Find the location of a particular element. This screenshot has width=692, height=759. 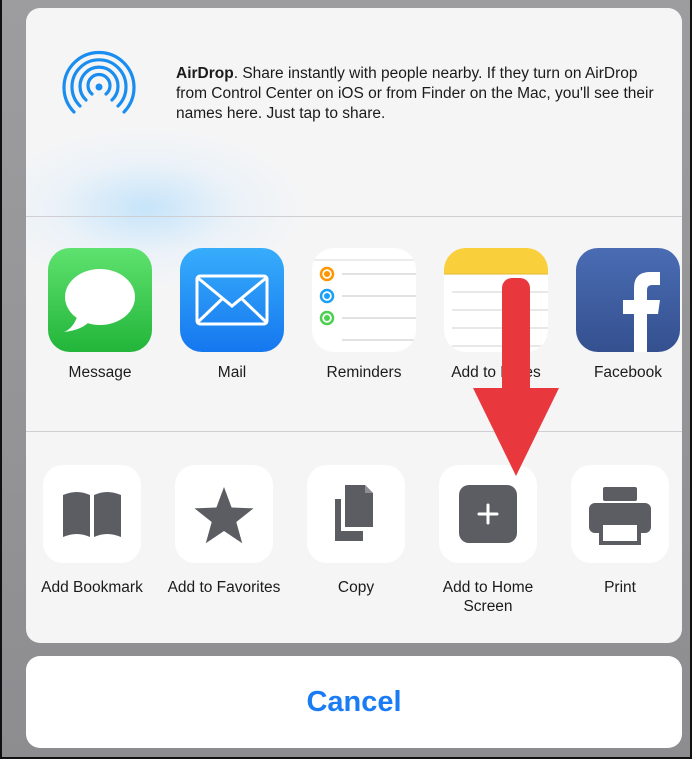

copy-icon is located at coordinates (356, 514).